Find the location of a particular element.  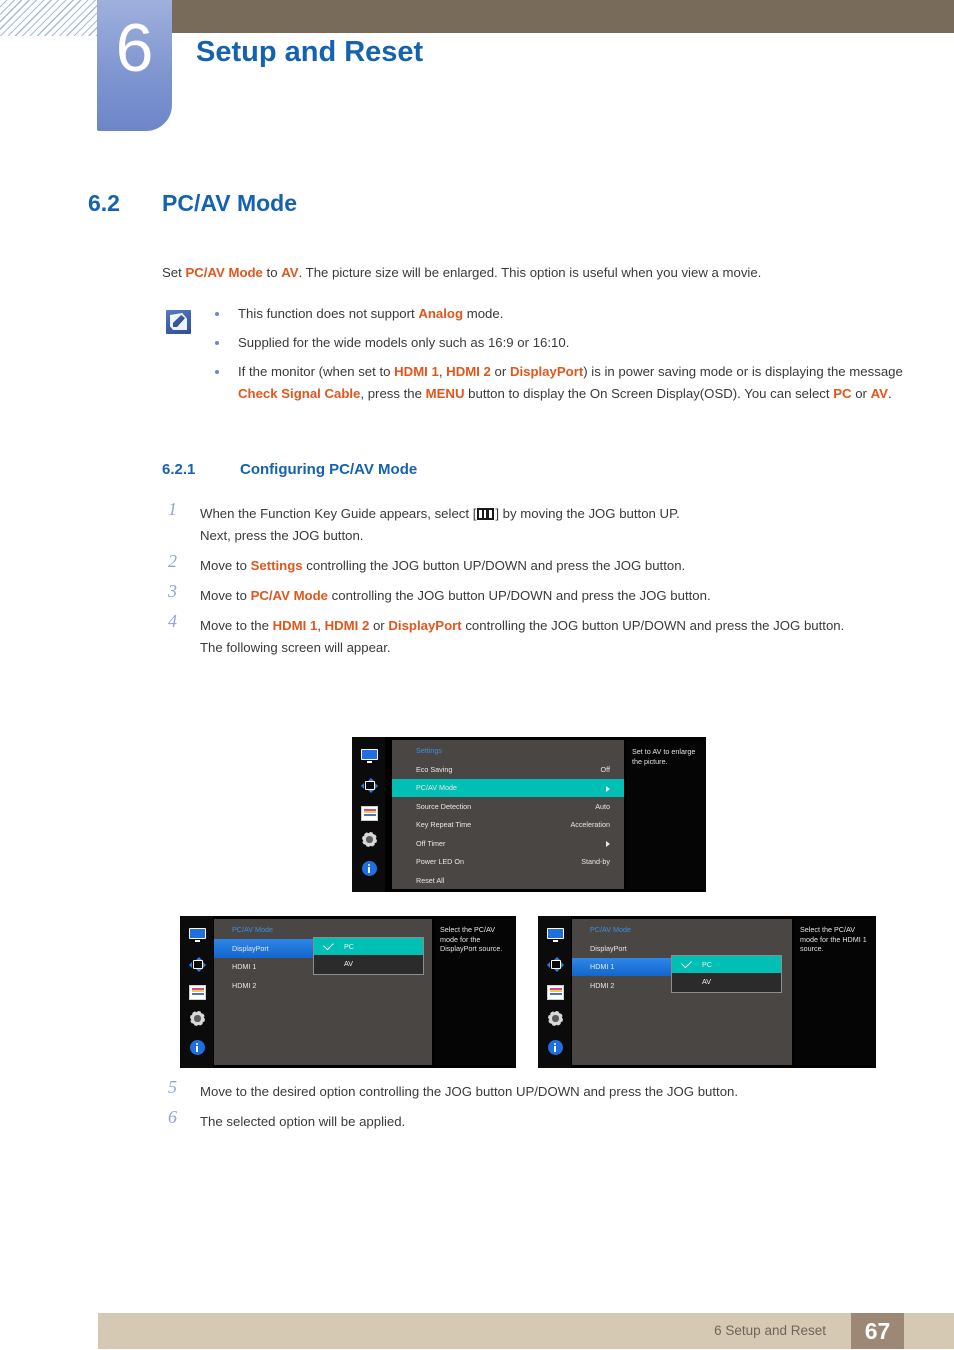

note-3-keyword-hdmi1: HDMI 1 is located at coordinates (416, 371).